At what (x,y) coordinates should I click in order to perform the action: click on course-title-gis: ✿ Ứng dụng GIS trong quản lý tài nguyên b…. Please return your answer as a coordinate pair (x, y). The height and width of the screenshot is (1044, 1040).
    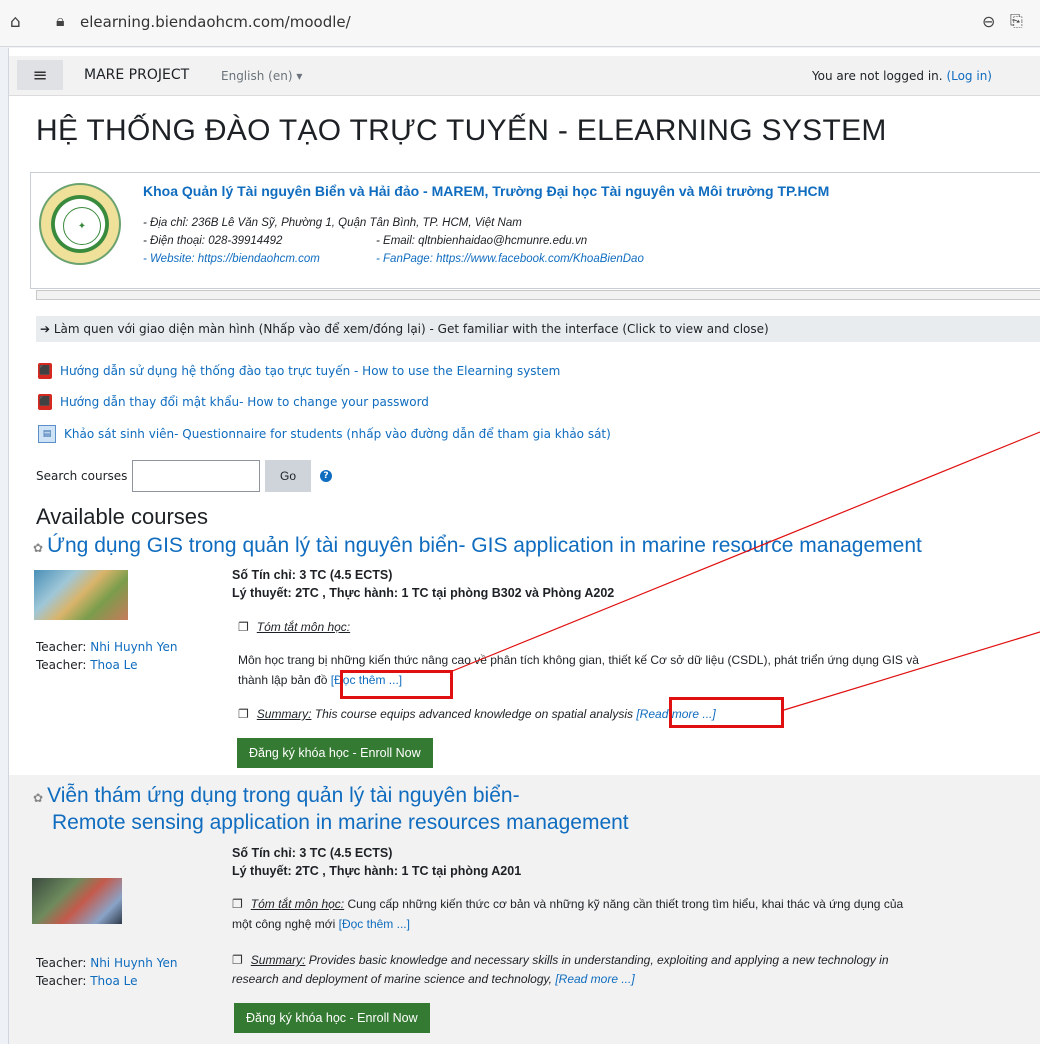
    Looking at the image, I should click on (477, 546).